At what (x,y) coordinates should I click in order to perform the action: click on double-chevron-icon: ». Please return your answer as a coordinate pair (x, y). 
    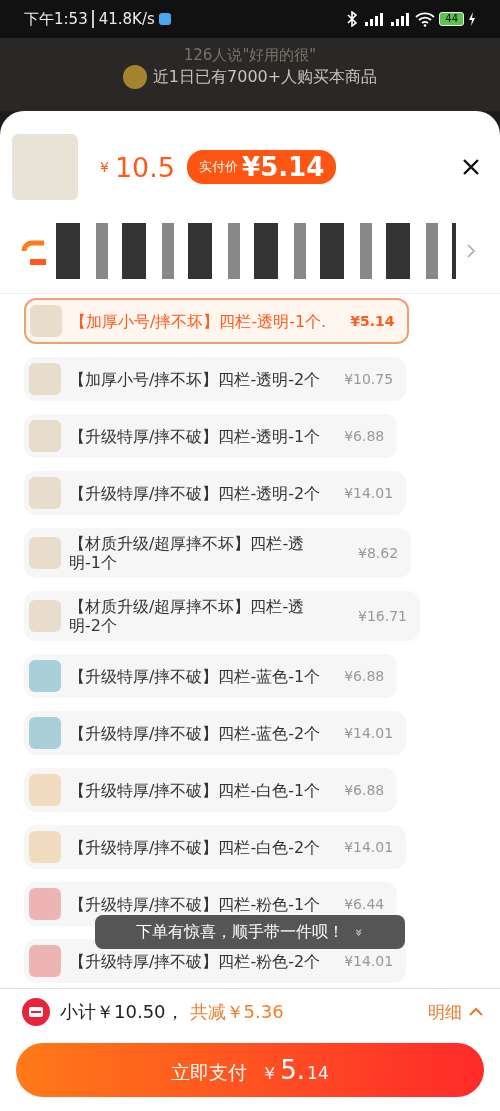
    Looking at the image, I should click on (360, 932).